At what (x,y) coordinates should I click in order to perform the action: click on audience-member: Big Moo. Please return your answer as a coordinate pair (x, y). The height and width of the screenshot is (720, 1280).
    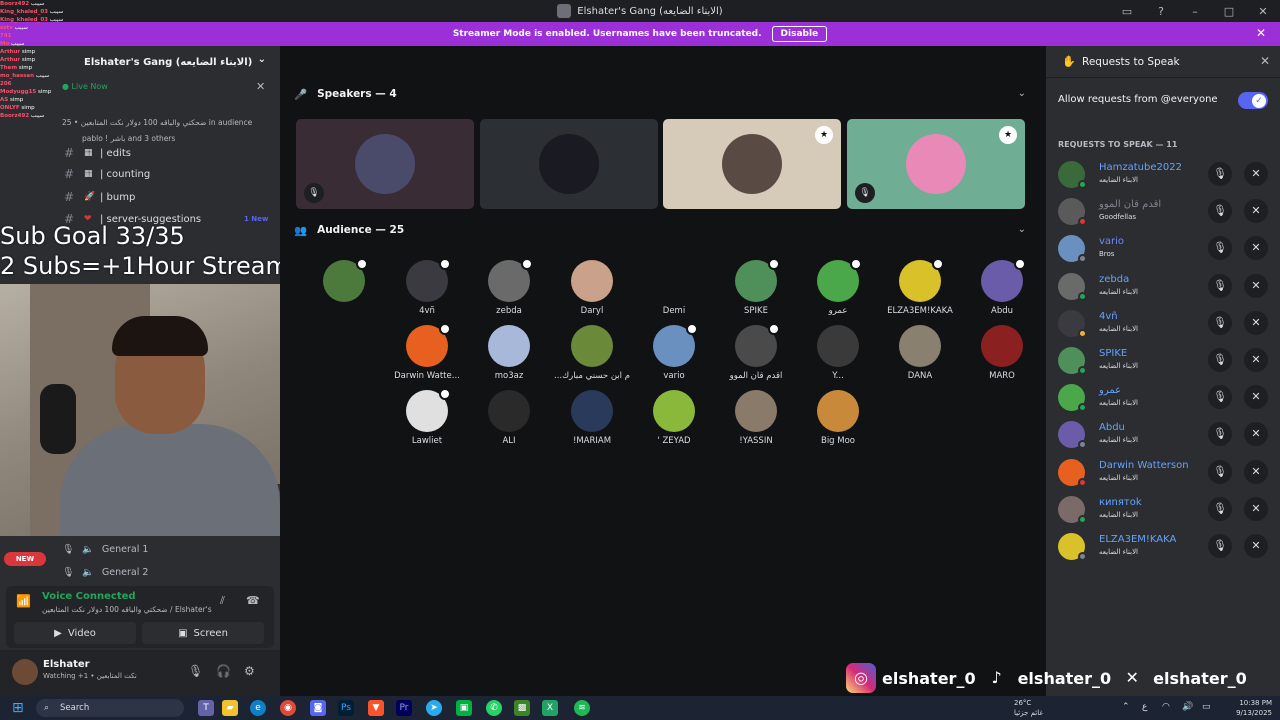
    Looking at the image, I should click on (838, 418).